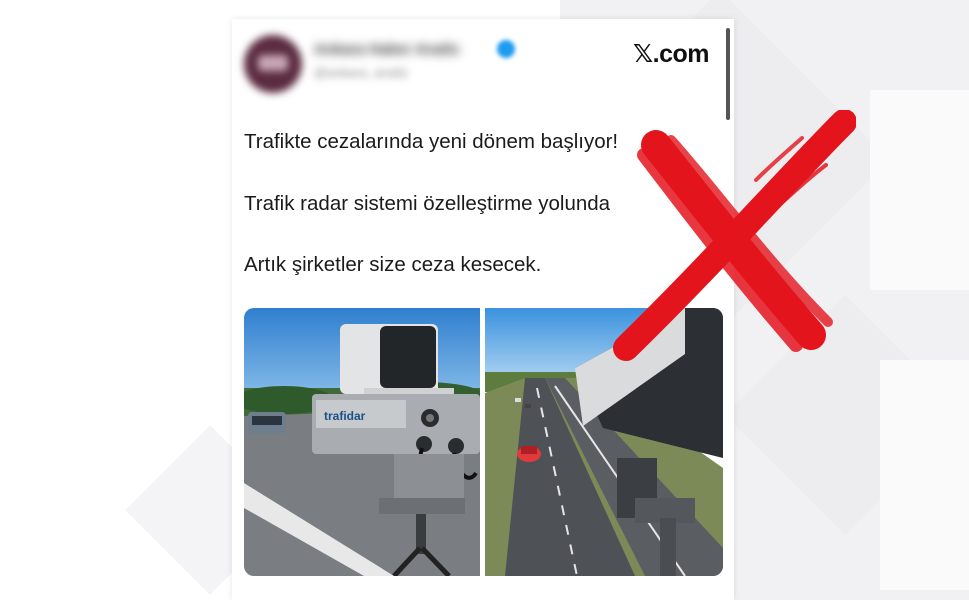 The width and height of the screenshot is (969, 600). What do you see at coordinates (362, 442) in the screenshot?
I see `radar-device-photo: trafidar` at bounding box center [362, 442].